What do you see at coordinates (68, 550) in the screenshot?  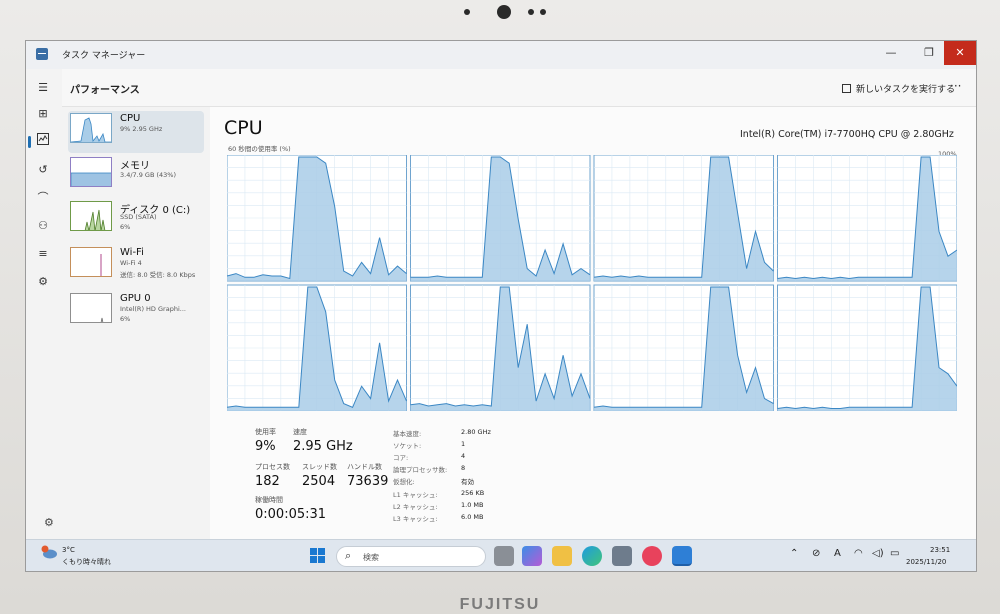 I see `weather-temperature: 3°C` at bounding box center [68, 550].